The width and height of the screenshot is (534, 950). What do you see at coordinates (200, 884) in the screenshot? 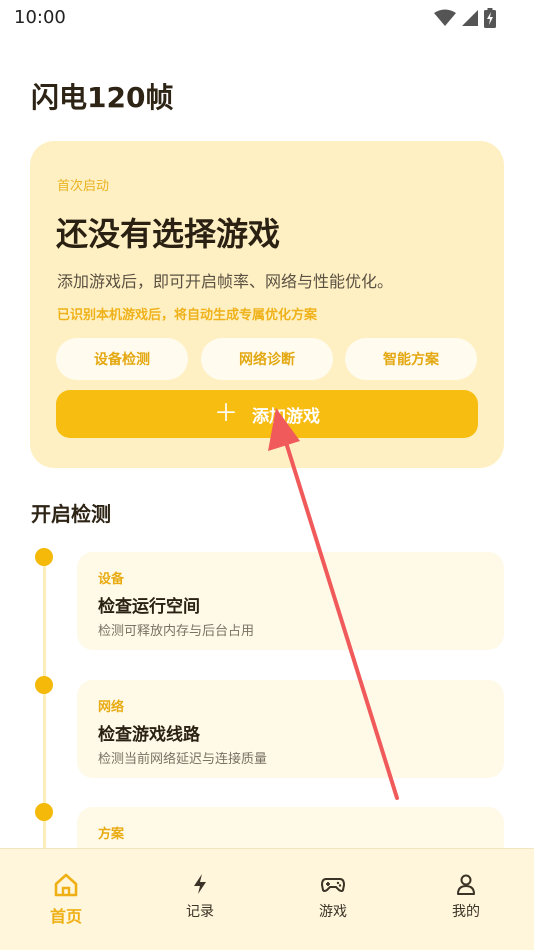
I see `lightning-icon` at bounding box center [200, 884].